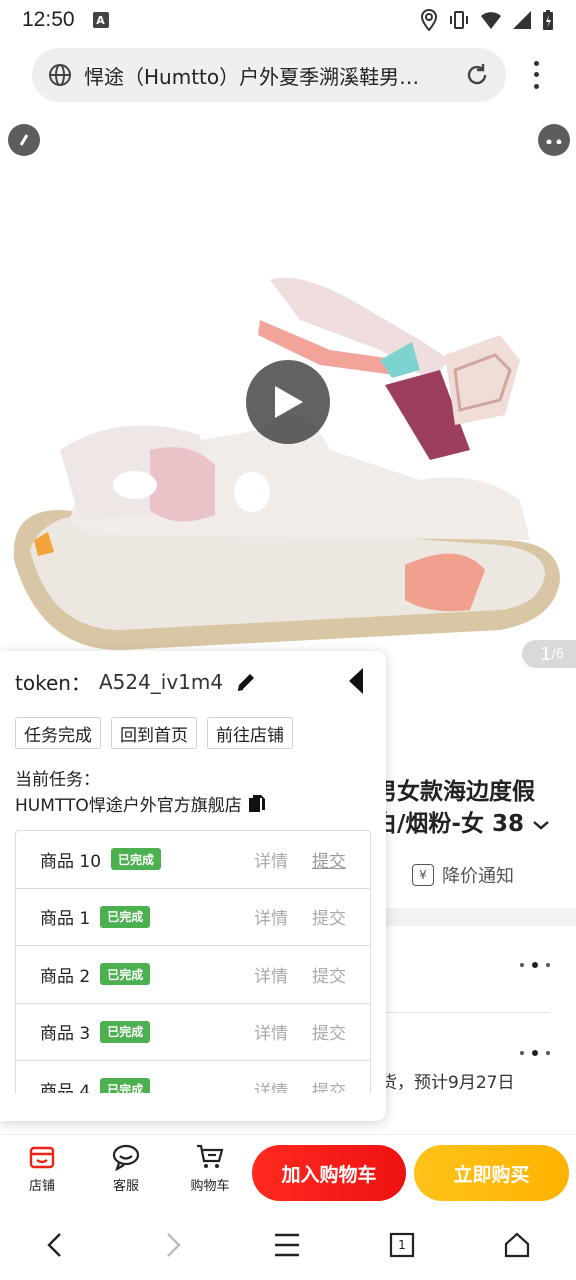  Describe the element at coordinates (329, 1173) in the screenshot. I see `add-to-cart-button: 加入购物车` at that location.